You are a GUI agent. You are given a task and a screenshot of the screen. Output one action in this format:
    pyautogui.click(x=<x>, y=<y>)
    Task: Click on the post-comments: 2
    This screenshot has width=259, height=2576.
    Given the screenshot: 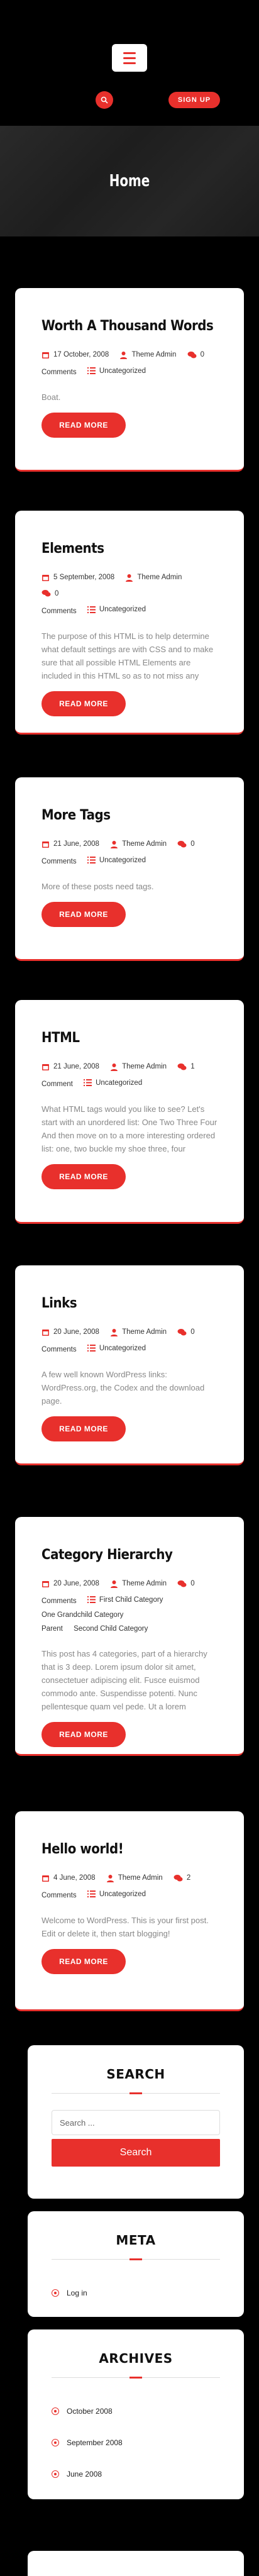 What is the action you would take?
    pyautogui.click(x=182, y=1878)
    